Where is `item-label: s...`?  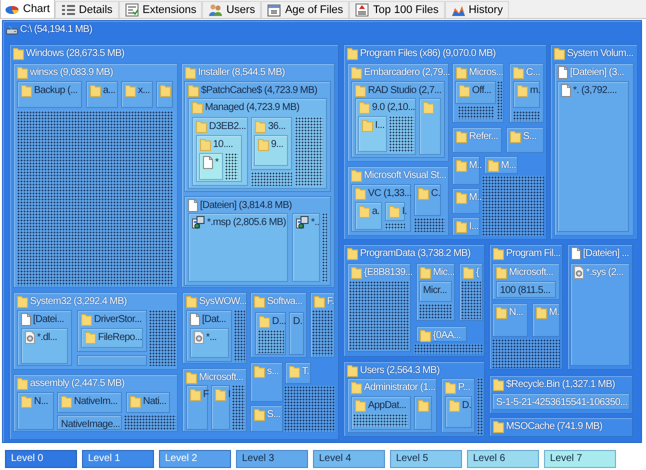
item-label: s... is located at coordinates (273, 371).